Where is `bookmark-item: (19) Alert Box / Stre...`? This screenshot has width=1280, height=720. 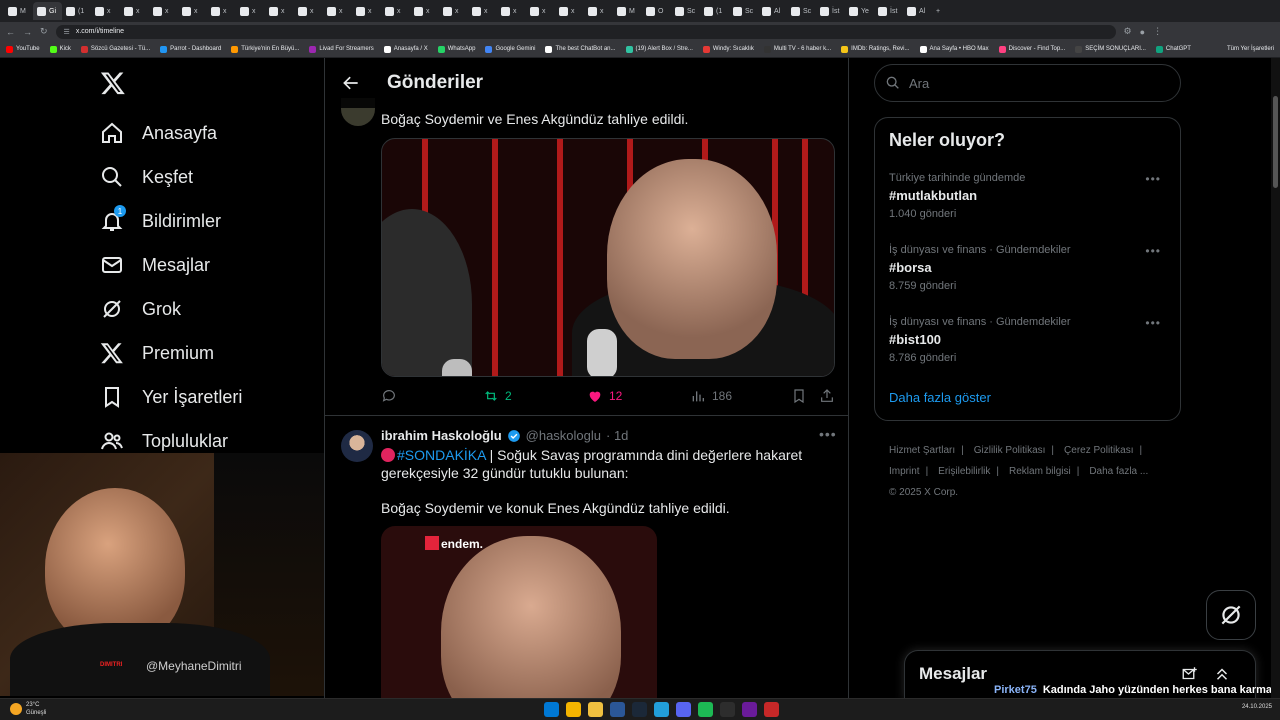
bookmark-item: (19) Alert Box / Stre... is located at coordinates (659, 49).